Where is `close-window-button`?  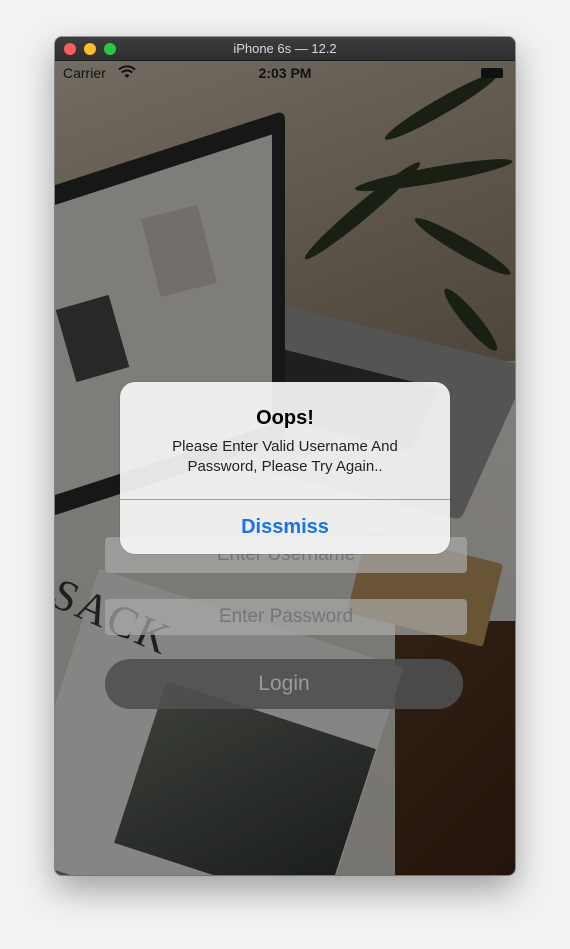
close-window-button is located at coordinates (70, 49).